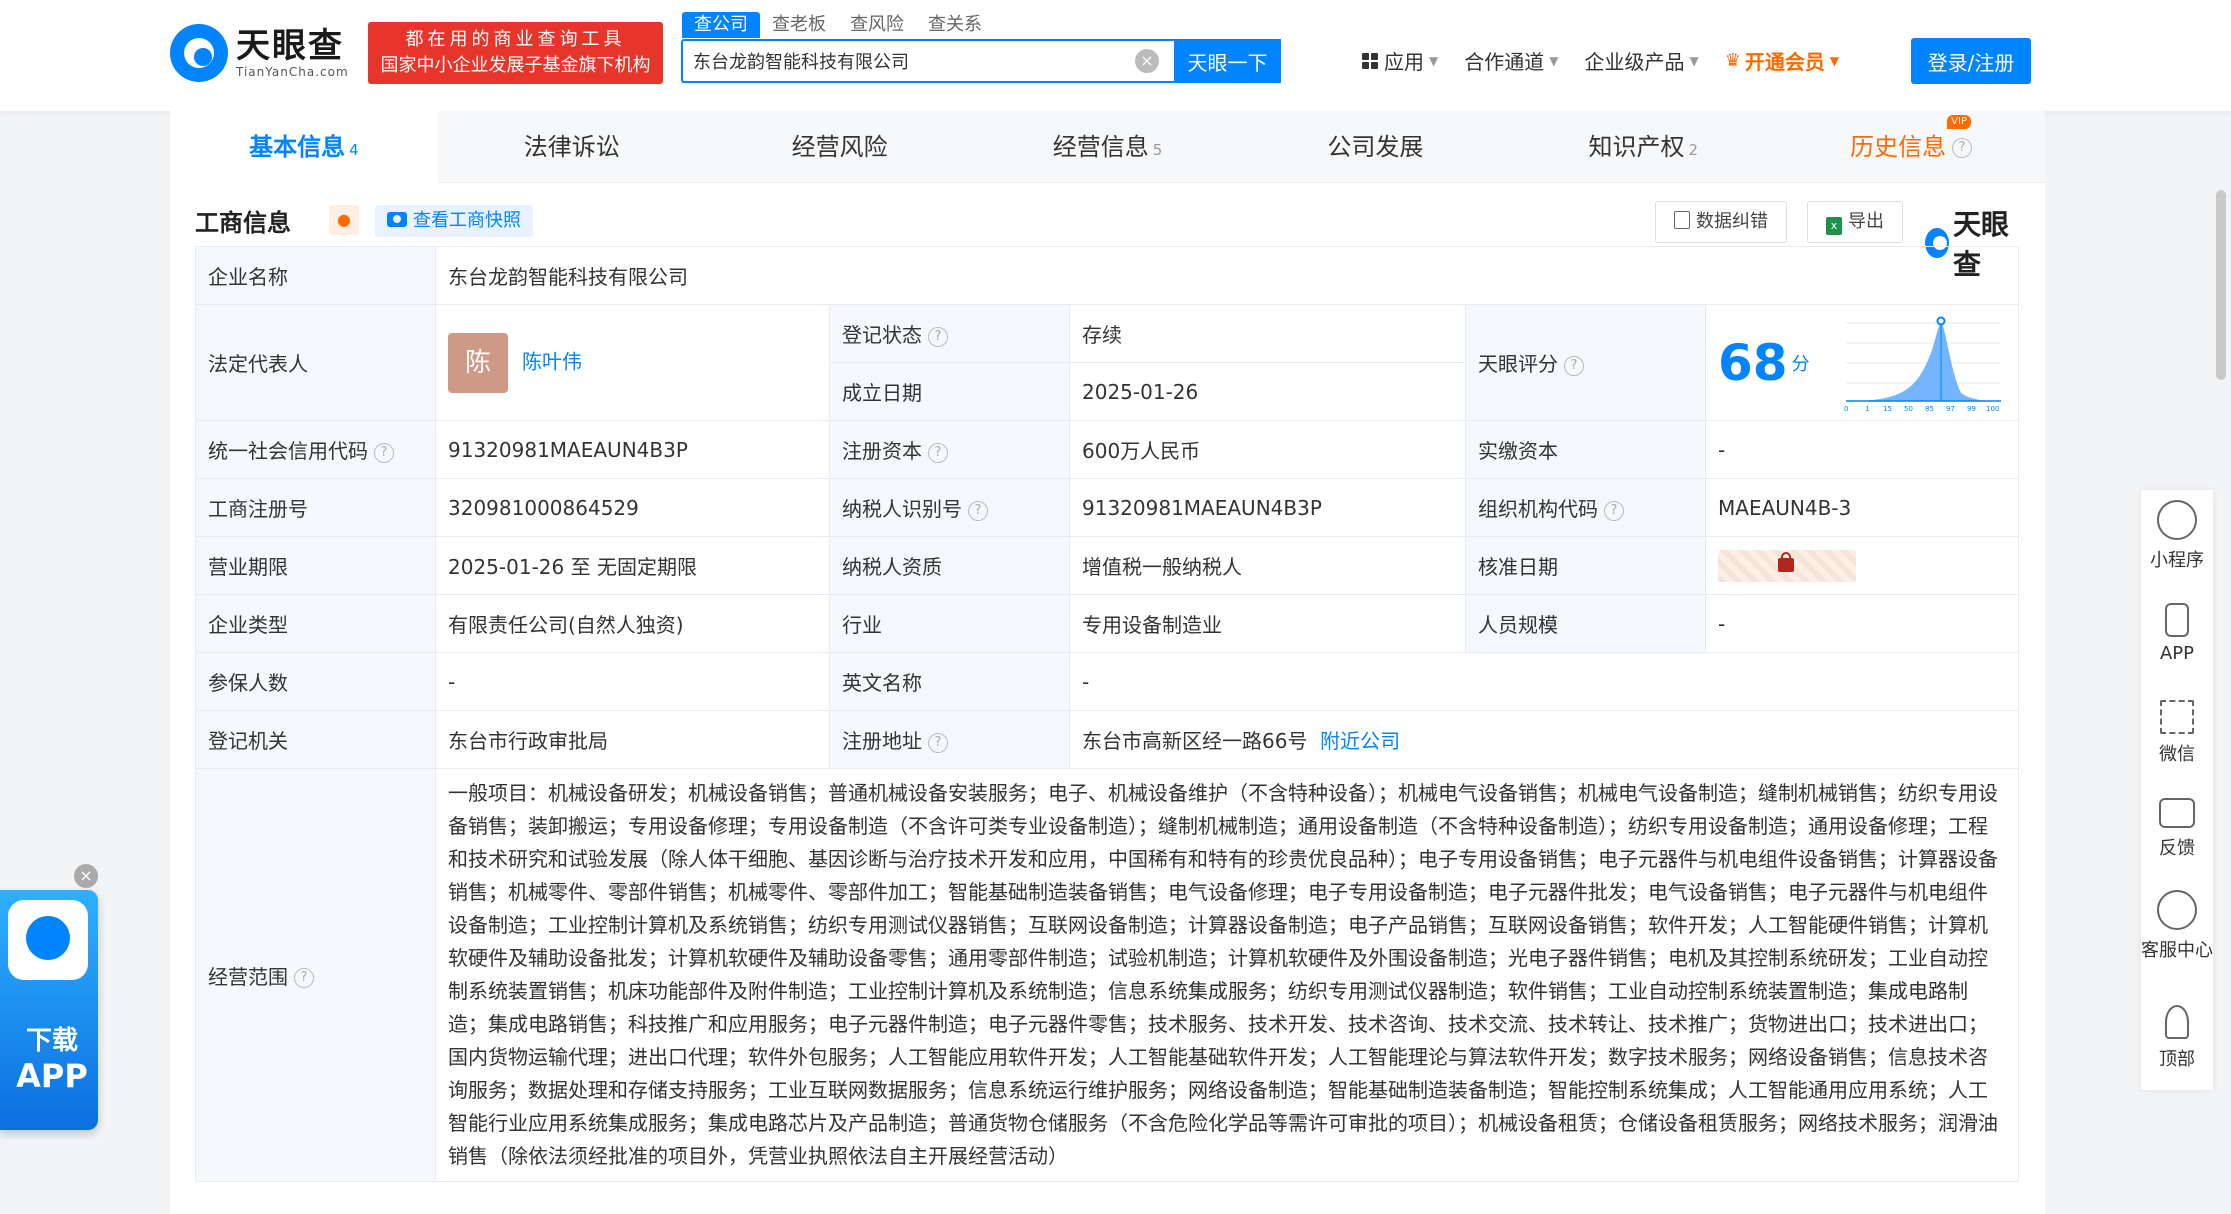  I want to click on slogan-banner: 都在用的商业查询工具 国家中小企业发展子基金旗下机构, so click(515, 53).